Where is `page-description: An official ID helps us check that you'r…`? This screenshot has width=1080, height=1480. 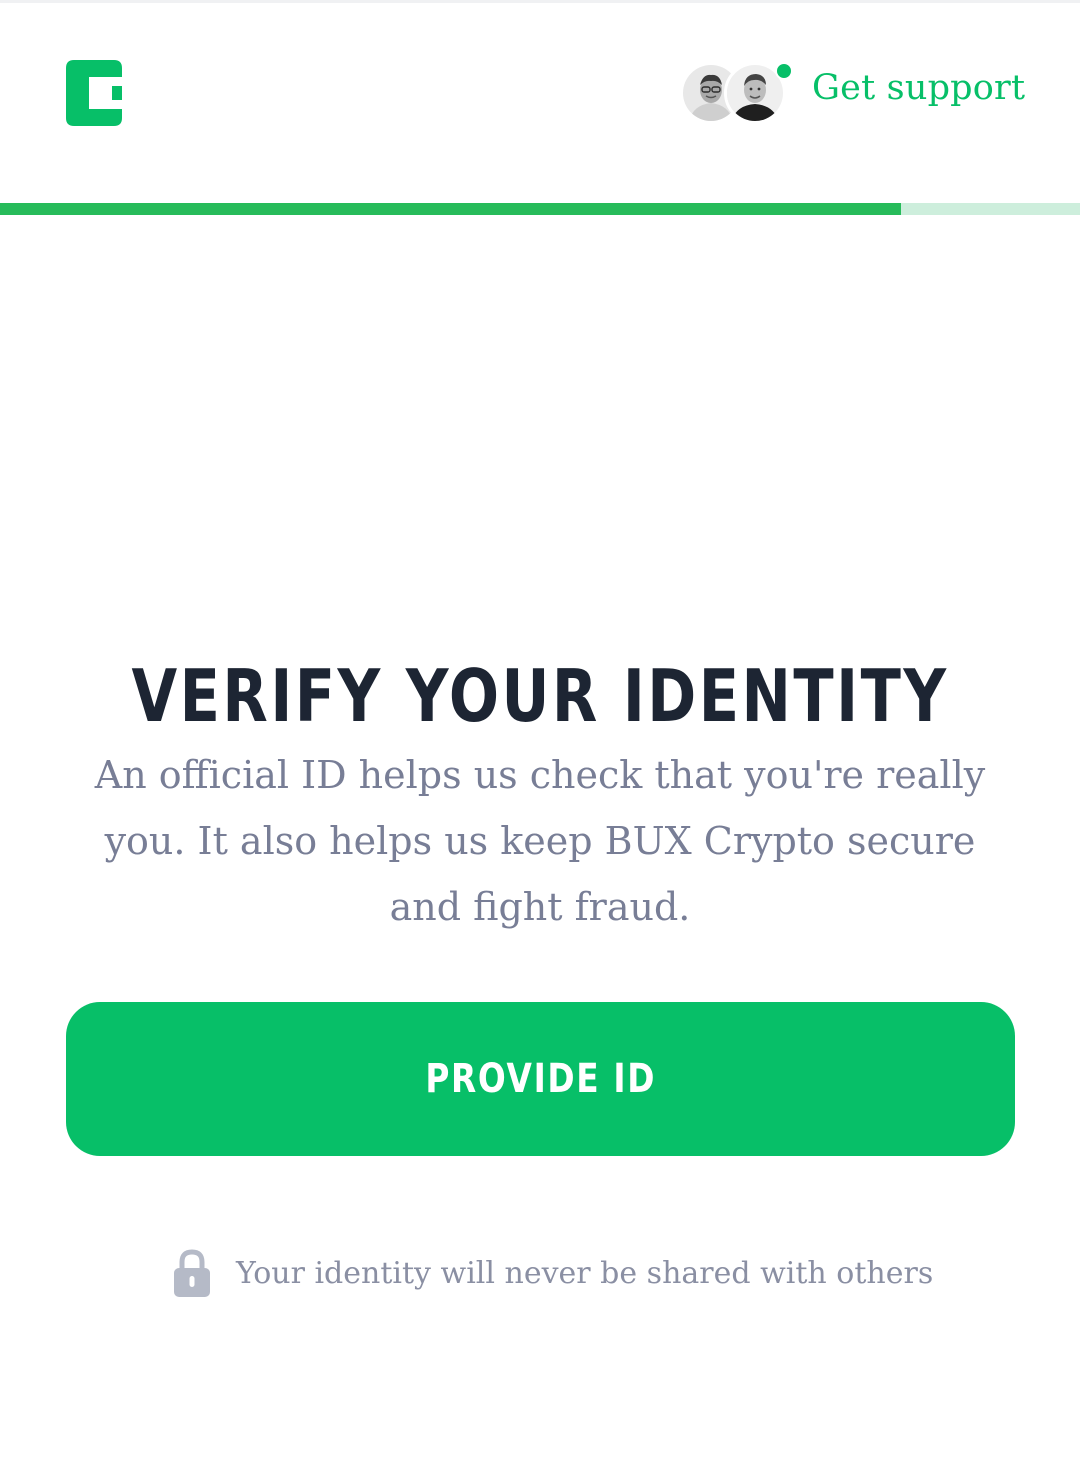
page-description: An official ID helps us check that you'r… is located at coordinates (540, 841).